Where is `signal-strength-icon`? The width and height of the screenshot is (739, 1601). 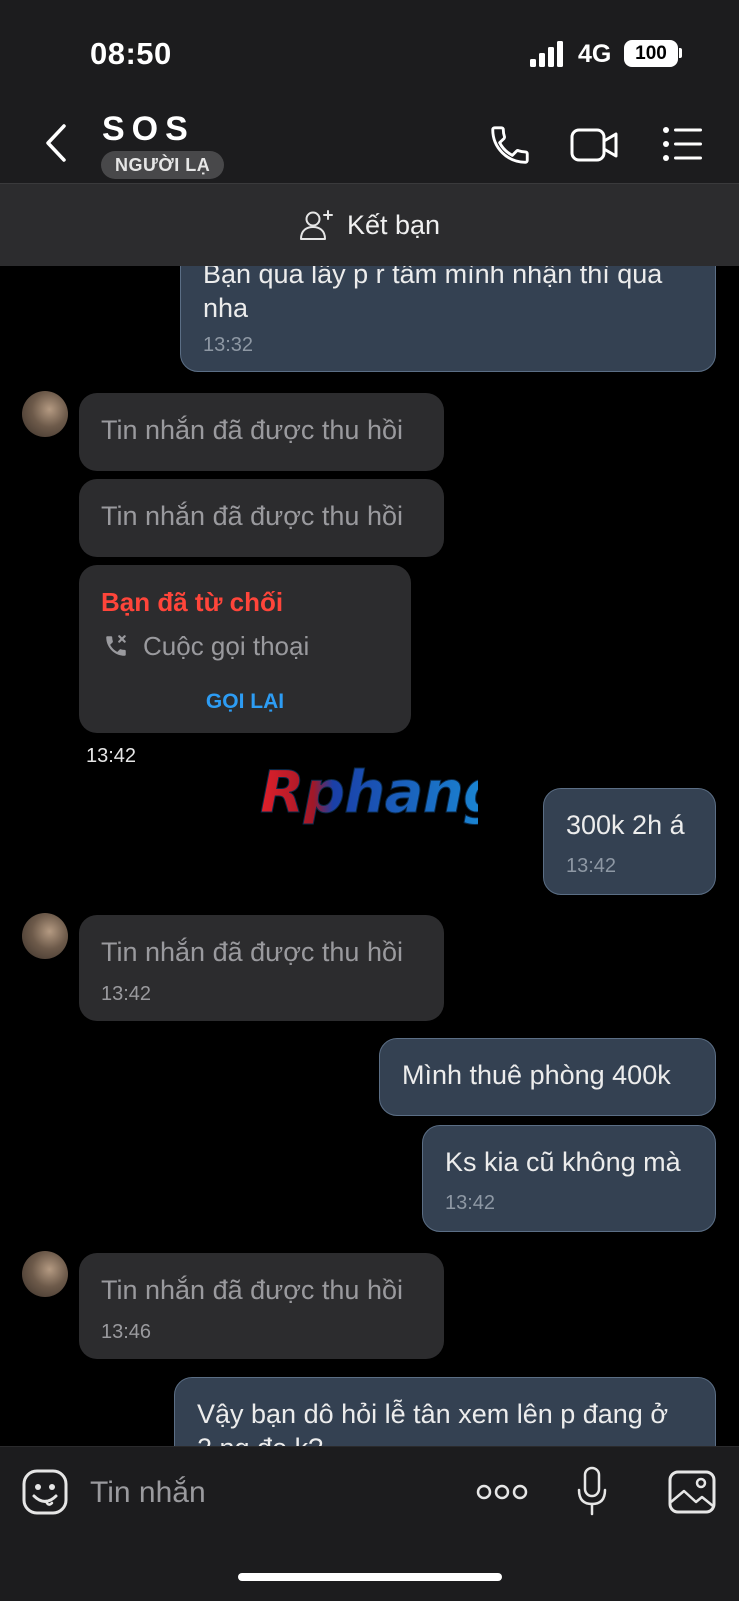
signal-strength-icon is located at coordinates (546, 54).